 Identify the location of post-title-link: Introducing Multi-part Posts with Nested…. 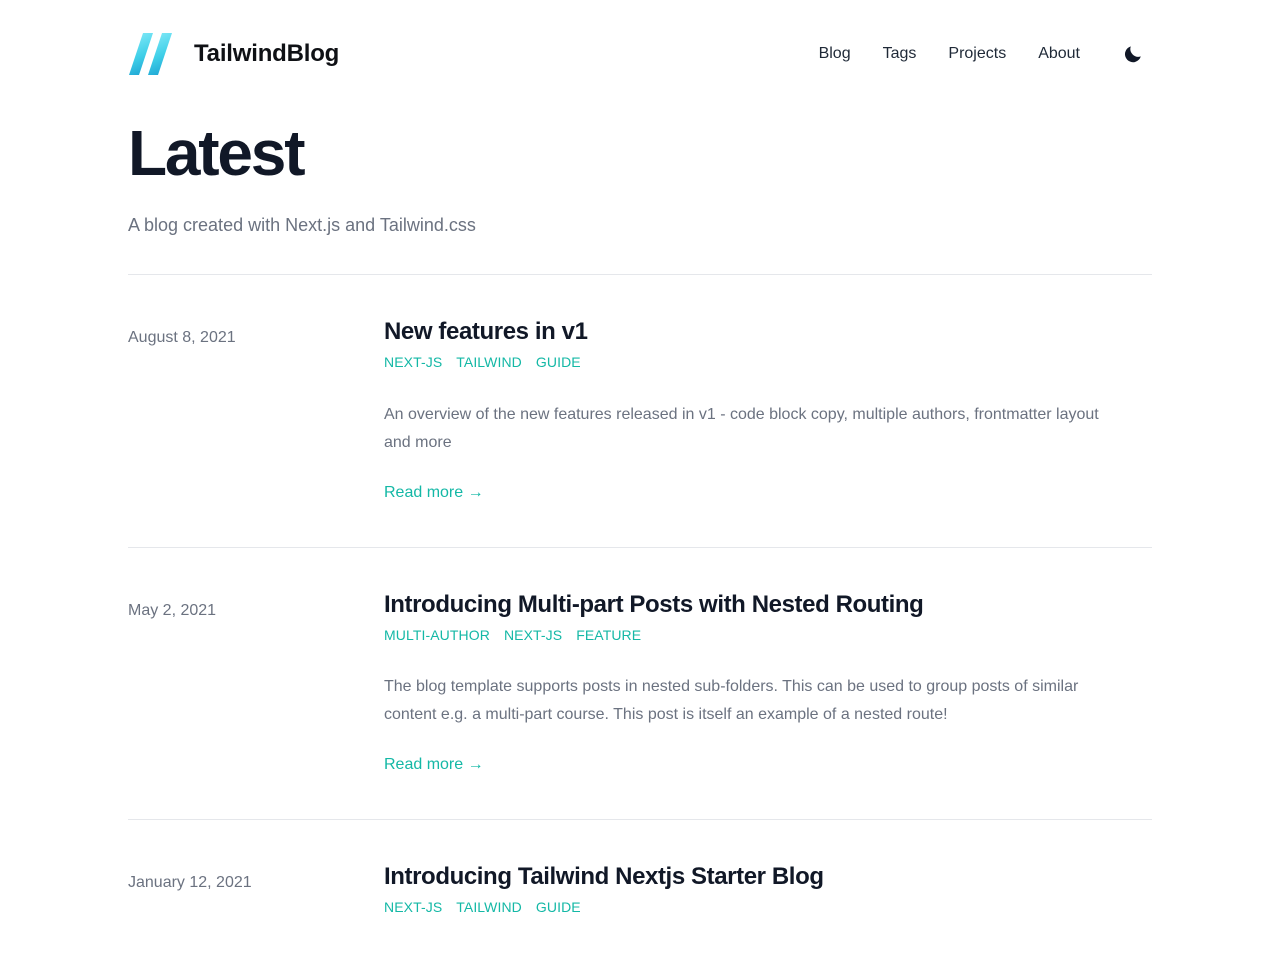
(654, 604).